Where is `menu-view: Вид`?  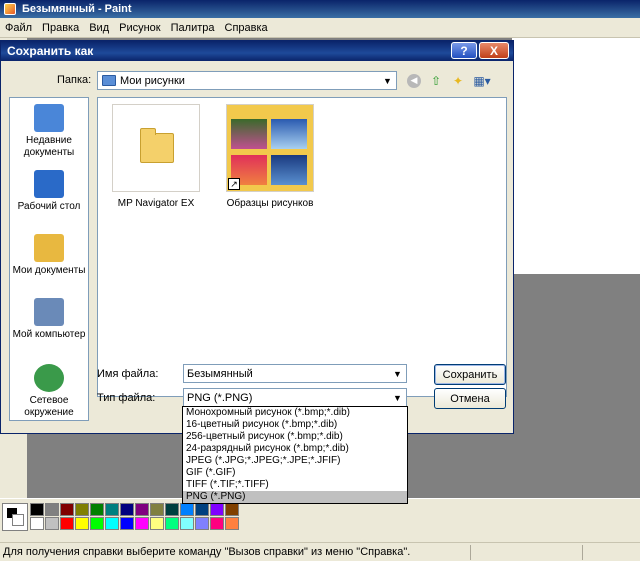 menu-view: Вид is located at coordinates (99, 28).